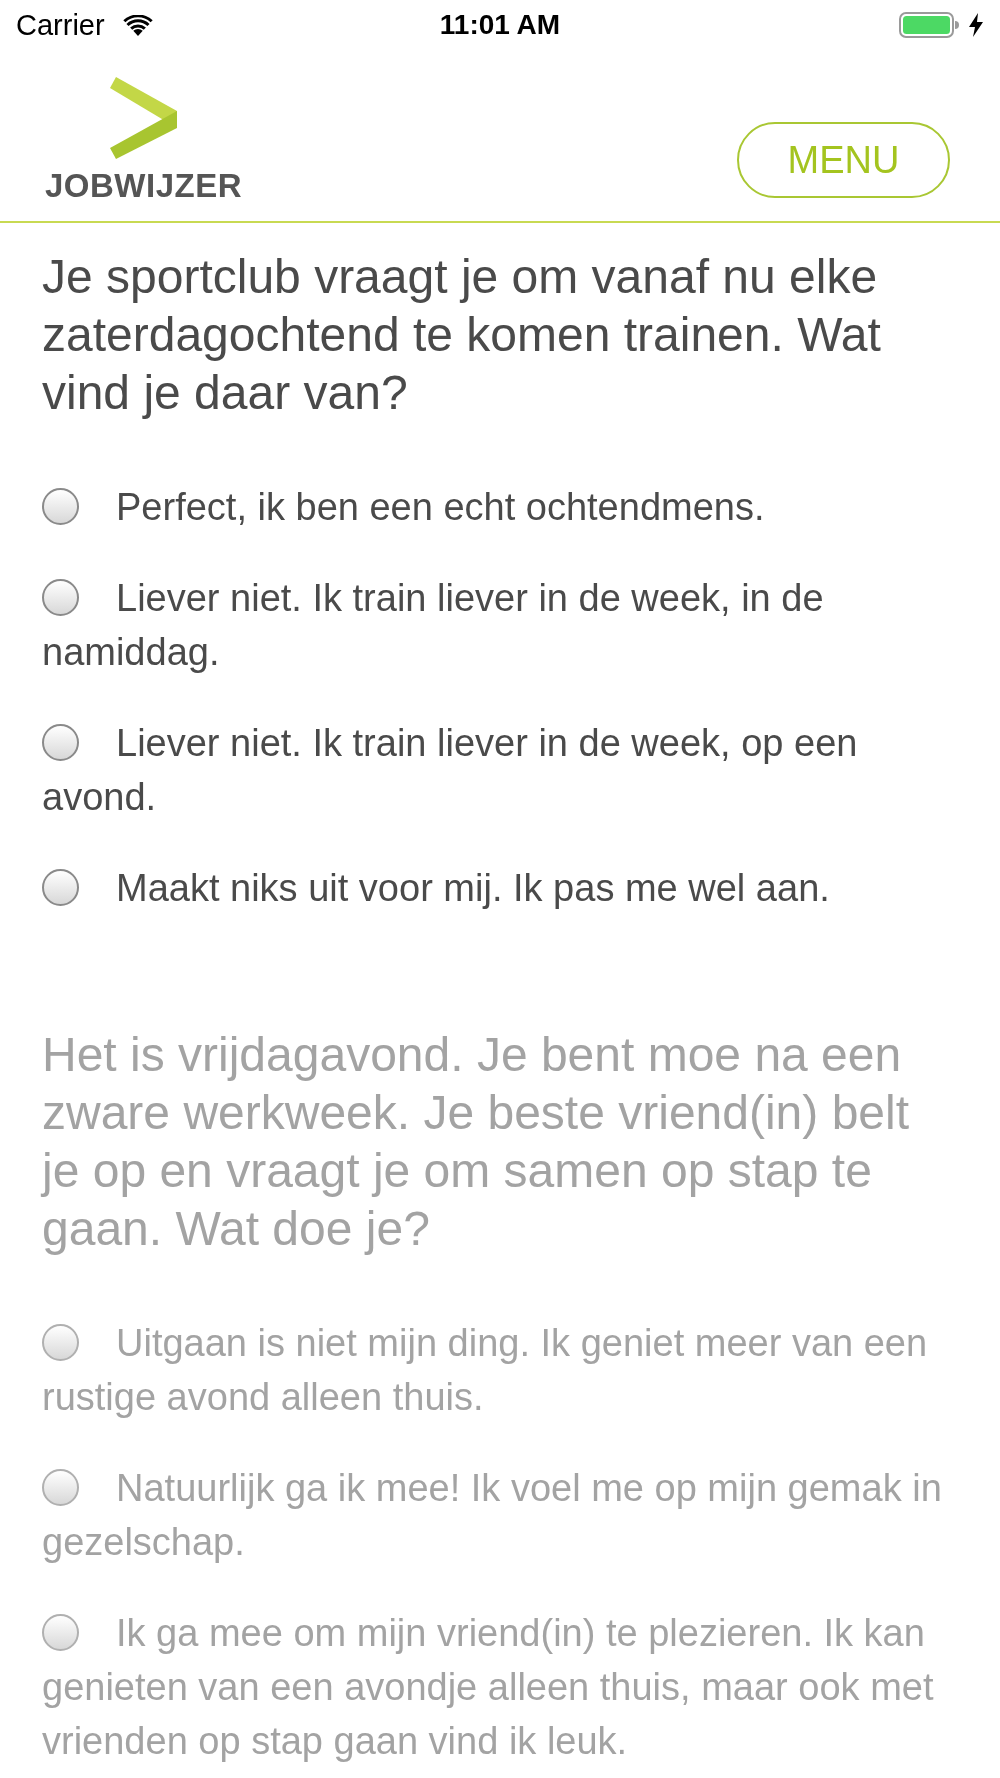 The height and width of the screenshot is (1778, 1000). What do you see at coordinates (403, 507) in the screenshot?
I see `answer-option: Perfect, ik ben een echt ochtendmens.` at bounding box center [403, 507].